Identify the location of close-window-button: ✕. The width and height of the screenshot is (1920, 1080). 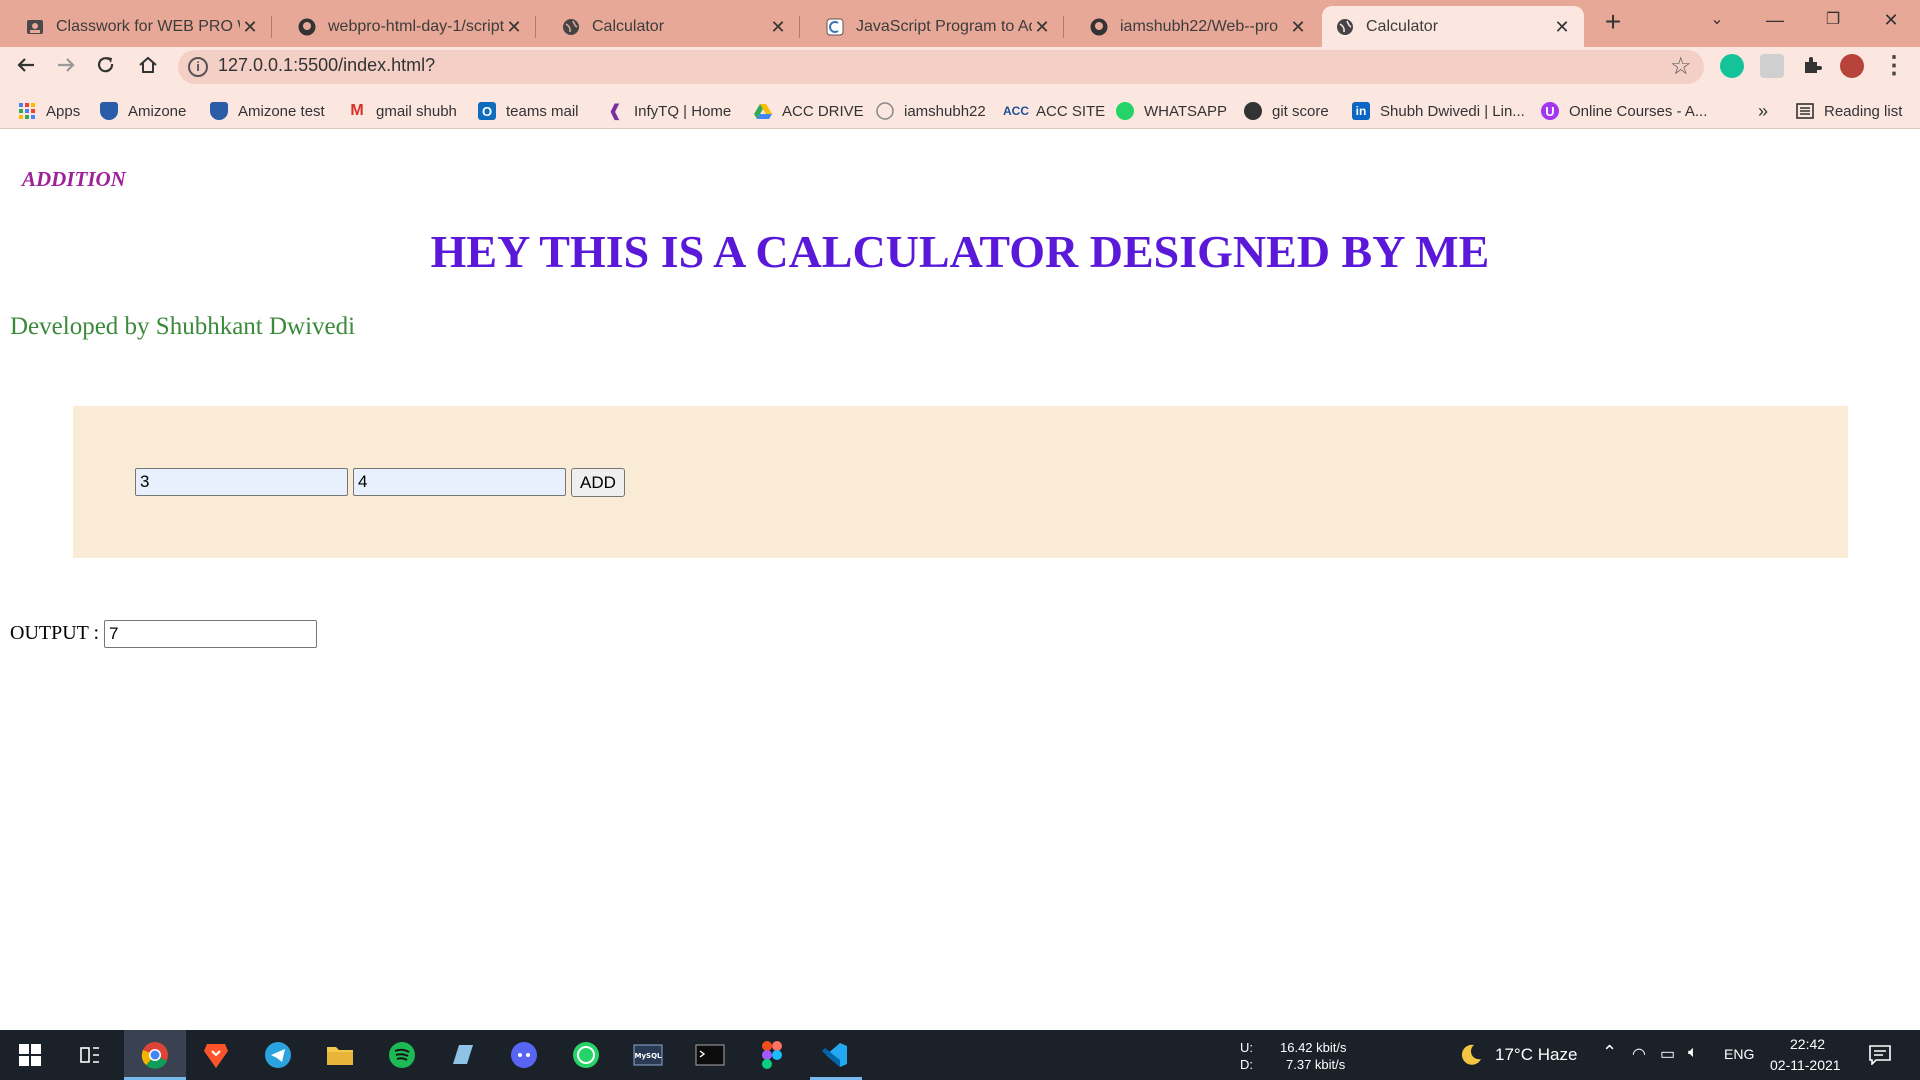
(1891, 20).